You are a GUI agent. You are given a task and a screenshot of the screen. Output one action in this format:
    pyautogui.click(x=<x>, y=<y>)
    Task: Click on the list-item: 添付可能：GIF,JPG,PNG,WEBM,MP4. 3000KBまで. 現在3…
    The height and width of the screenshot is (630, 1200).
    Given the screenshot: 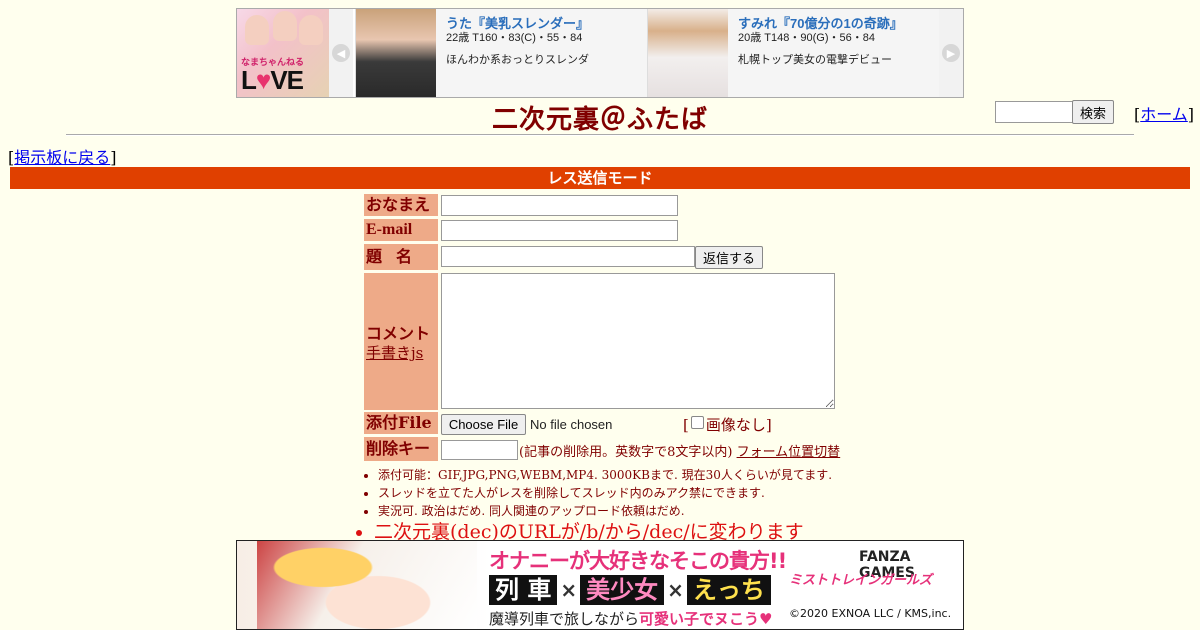 What is the action you would take?
    pyautogui.click(x=605, y=475)
    